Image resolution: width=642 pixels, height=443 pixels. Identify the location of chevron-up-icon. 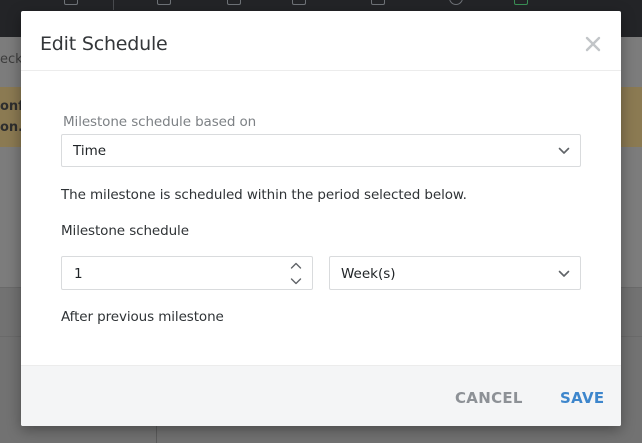
(296, 266).